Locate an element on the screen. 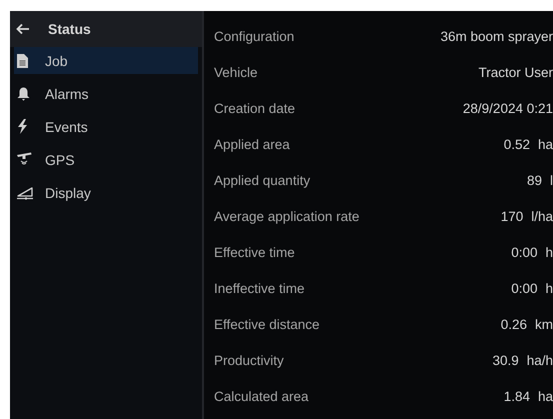 The height and width of the screenshot is (419, 553). document-icon is located at coordinates (22, 61).